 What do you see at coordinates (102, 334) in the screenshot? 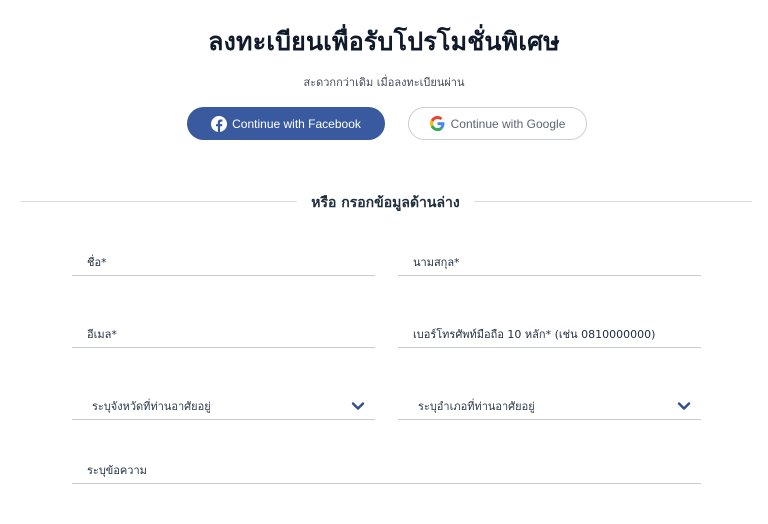
I see `email-label: อีเมล*` at bounding box center [102, 334].